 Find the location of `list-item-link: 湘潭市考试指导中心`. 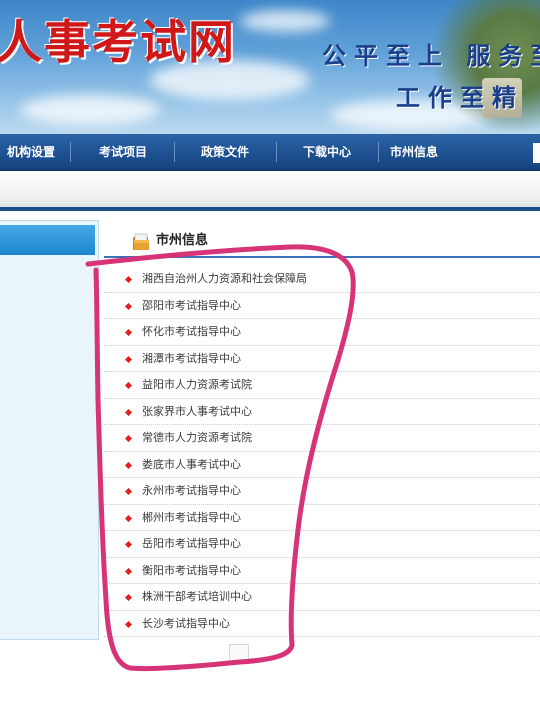

list-item-link: 湘潭市考试指导中心 is located at coordinates (191, 358).